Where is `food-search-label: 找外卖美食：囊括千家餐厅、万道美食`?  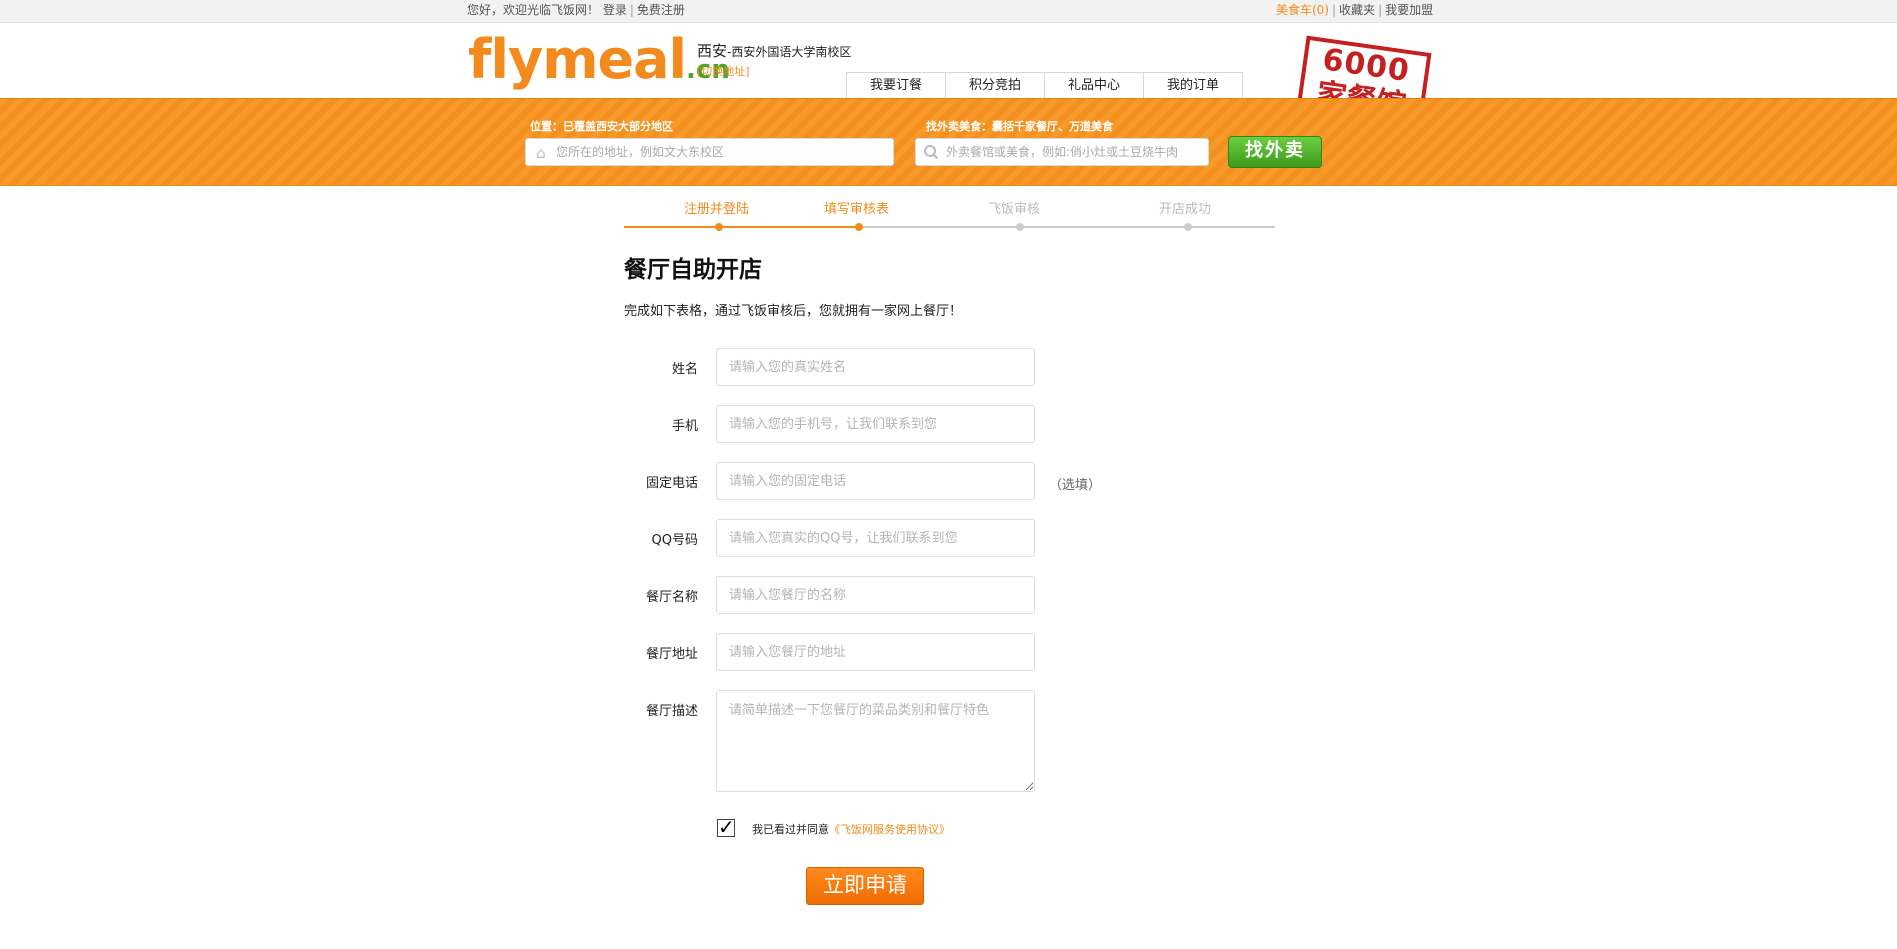 food-search-label: 找外卖美食：囊括千家餐厅、万道美食 is located at coordinates (1019, 126).